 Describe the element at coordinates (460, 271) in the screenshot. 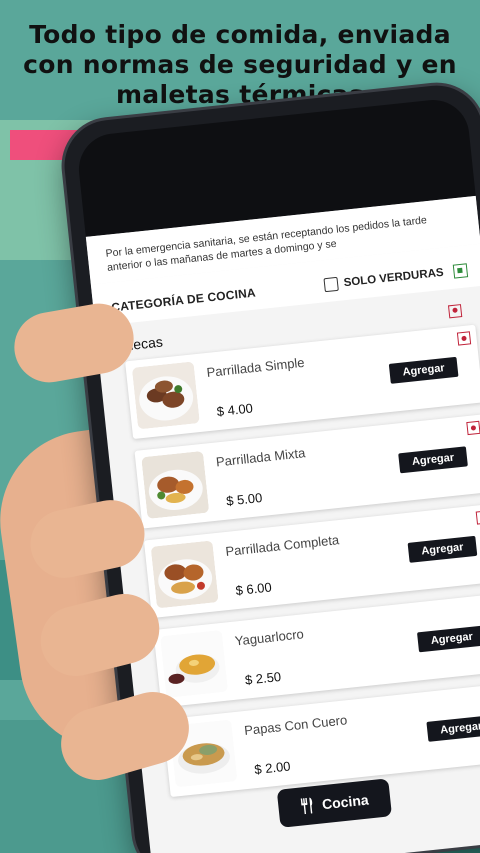

I see `veg-indicator-icon` at that location.